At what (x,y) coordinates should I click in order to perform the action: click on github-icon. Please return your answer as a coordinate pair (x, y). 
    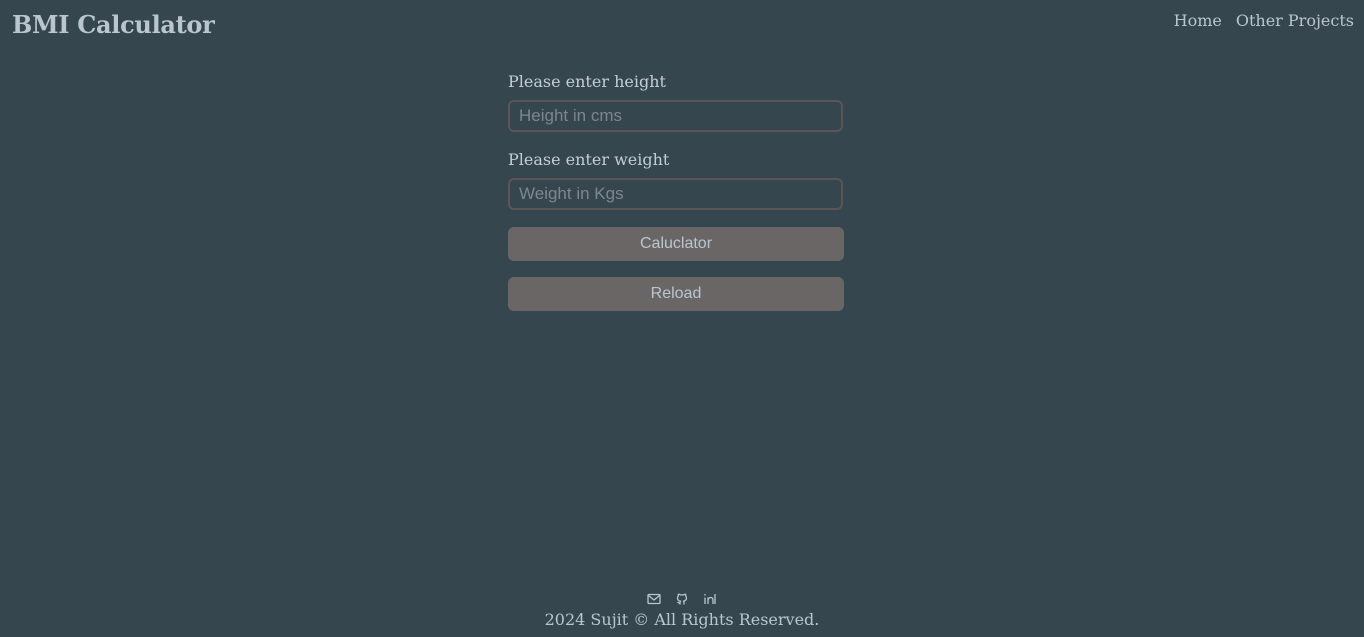
    Looking at the image, I should click on (682, 599).